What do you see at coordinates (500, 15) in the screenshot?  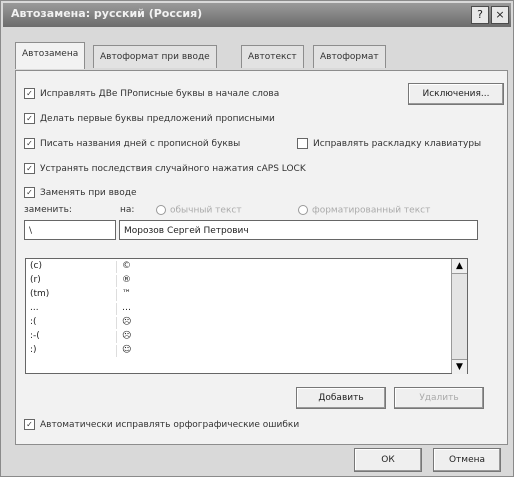 I see `close-button: ×` at bounding box center [500, 15].